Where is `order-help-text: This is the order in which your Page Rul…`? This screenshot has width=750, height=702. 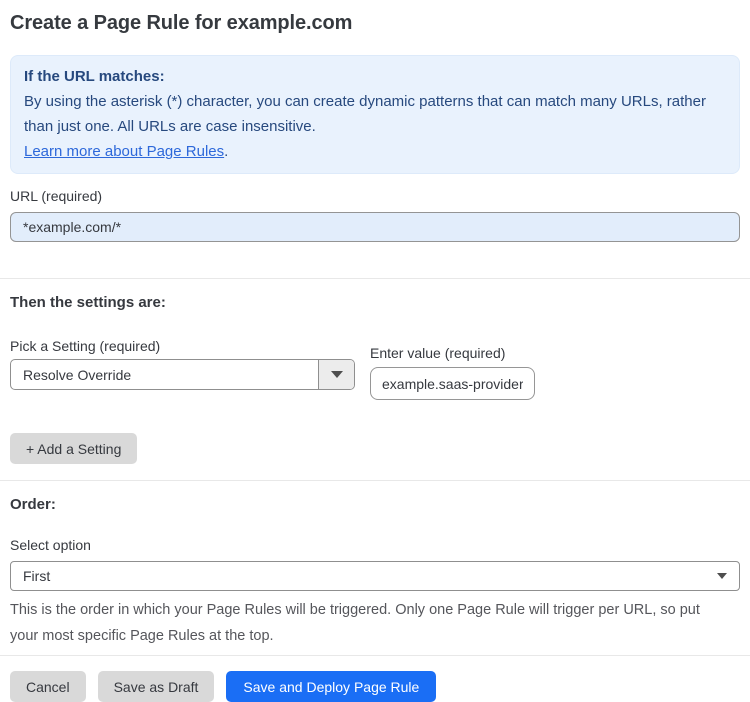
order-help-text: This is the order in which your Page Rul… is located at coordinates (355, 623).